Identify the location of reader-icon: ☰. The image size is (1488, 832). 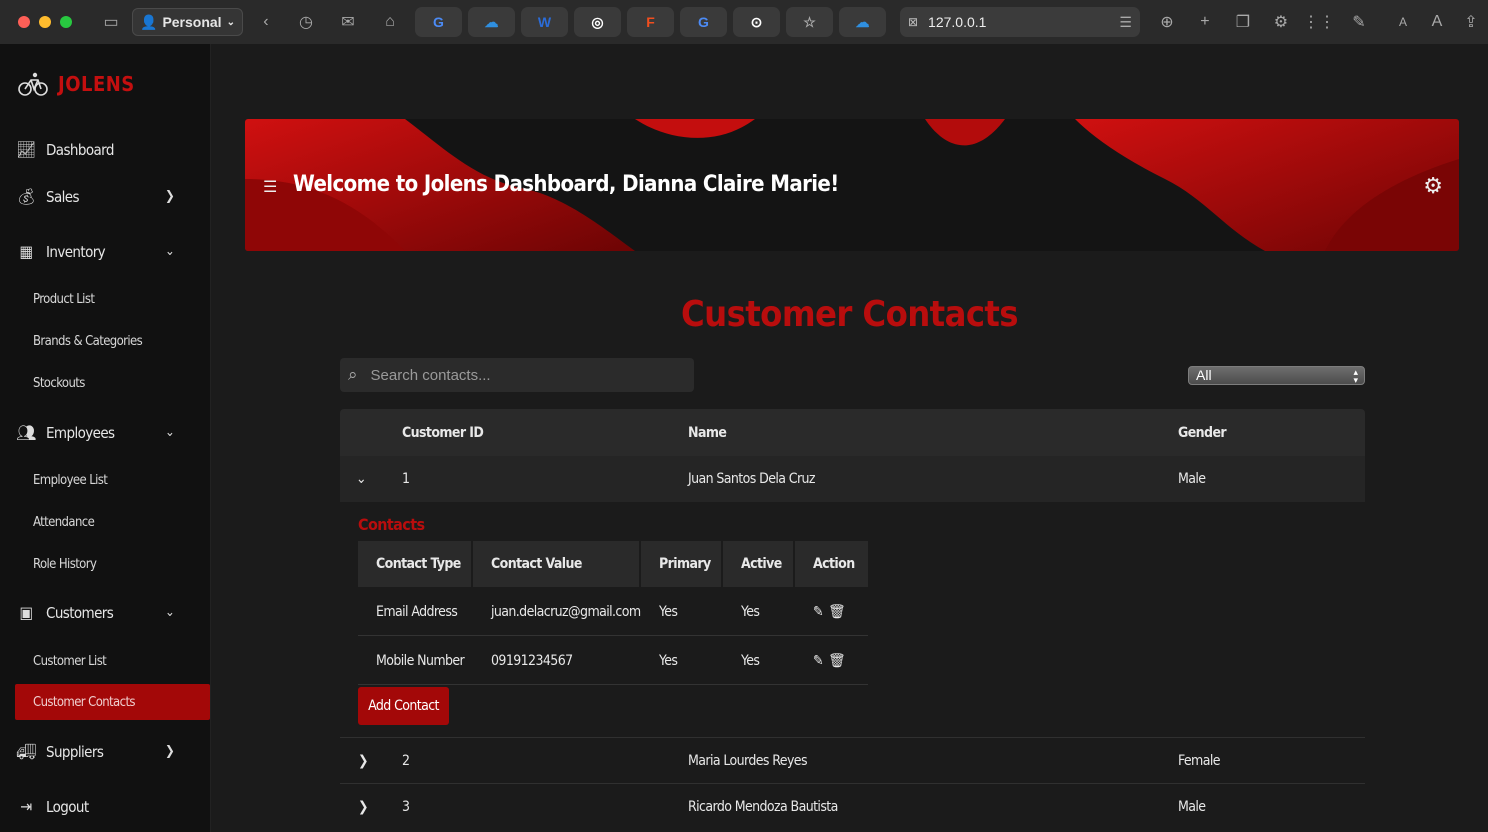
(1125, 22).